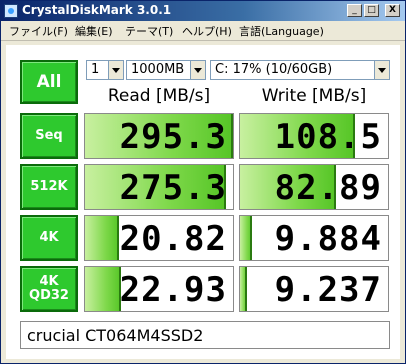 This screenshot has width=406, height=364. I want to click on seq-read-value: 295.3, so click(173, 137).